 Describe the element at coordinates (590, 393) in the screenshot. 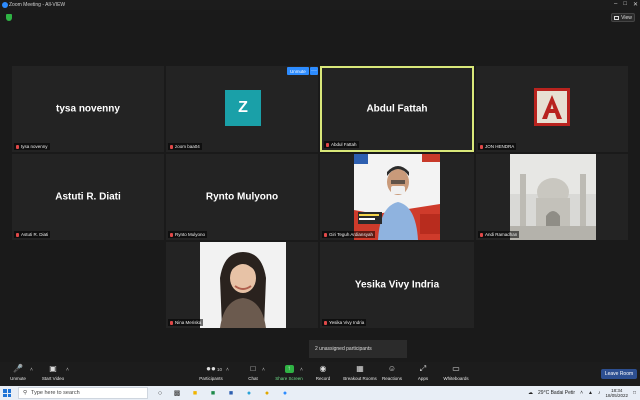

I see `network-icon: ▲` at that location.